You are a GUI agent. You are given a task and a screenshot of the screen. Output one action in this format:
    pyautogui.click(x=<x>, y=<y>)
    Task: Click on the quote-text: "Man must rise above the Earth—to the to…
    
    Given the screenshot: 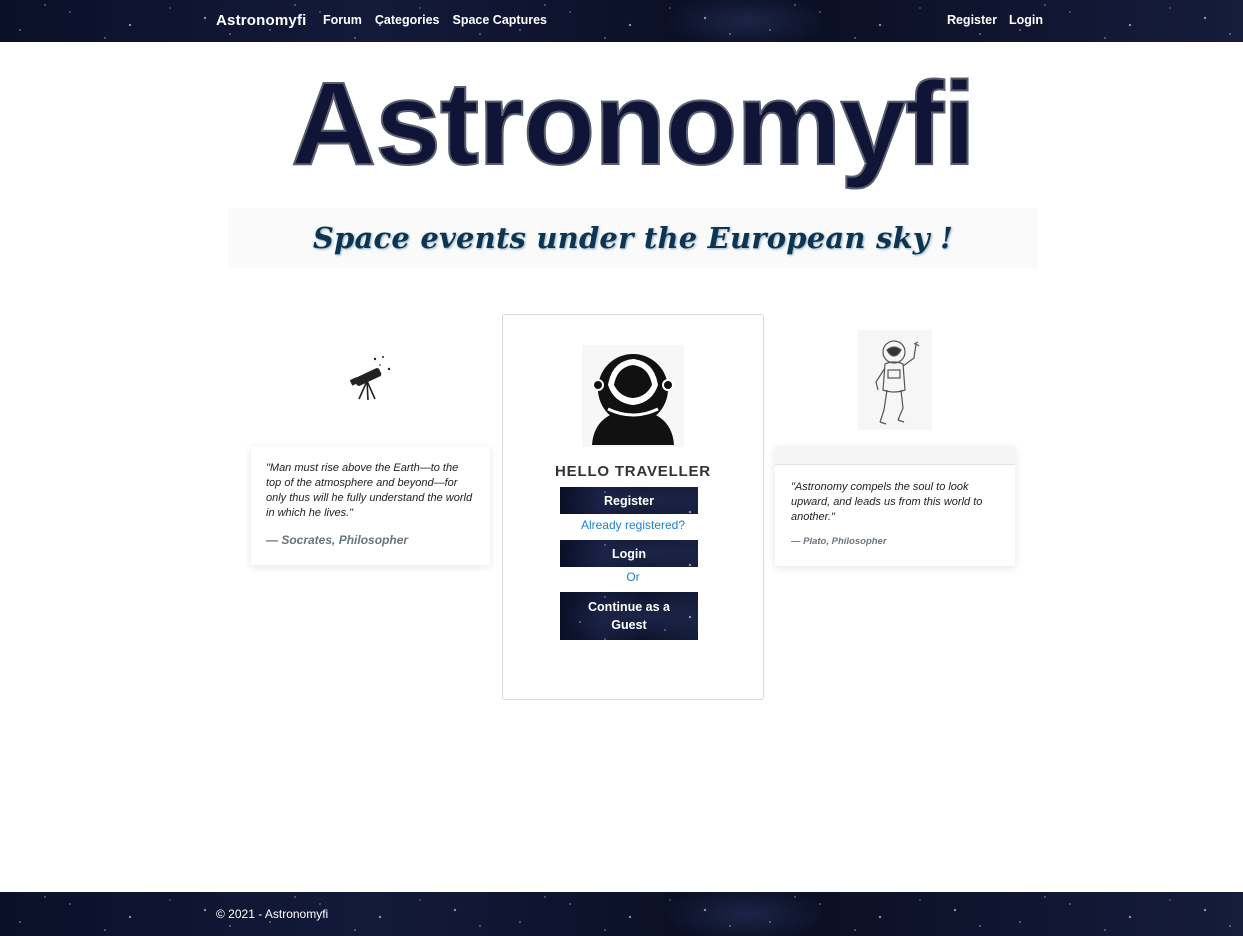 What is the action you would take?
    pyautogui.click(x=369, y=490)
    